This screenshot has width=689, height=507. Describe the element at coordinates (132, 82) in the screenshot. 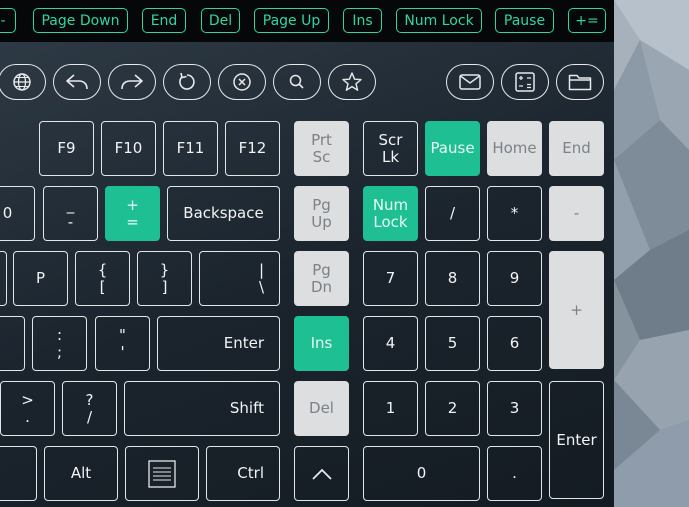

I see `redo-button` at that location.